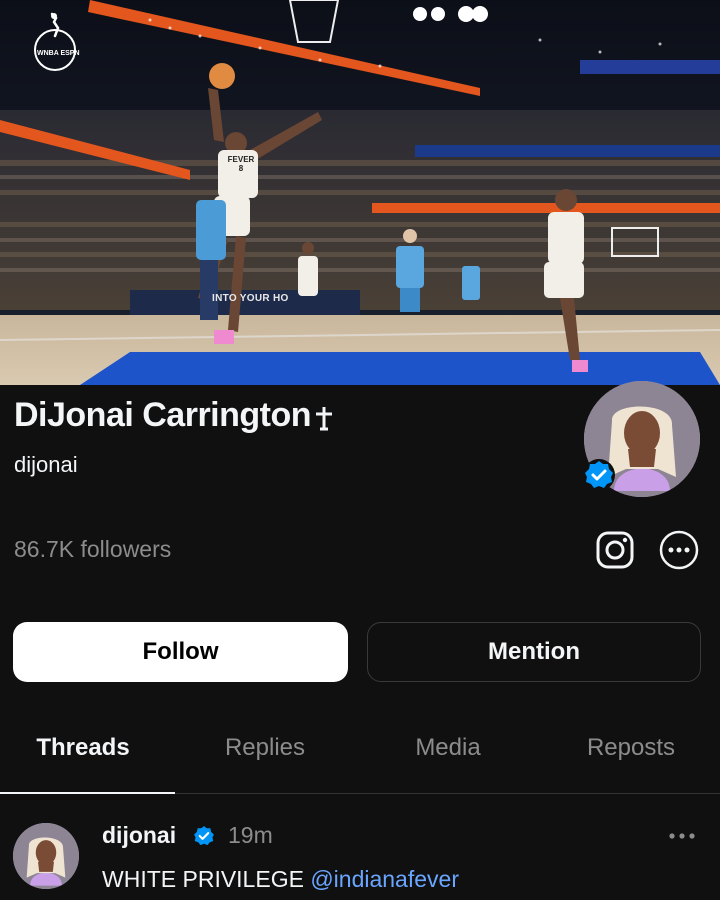 The height and width of the screenshot is (900, 720). What do you see at coordinates (58, 53) in the screenshot?
I see `logo-text: WNBA ESPN` at bounding box center [58, 53].